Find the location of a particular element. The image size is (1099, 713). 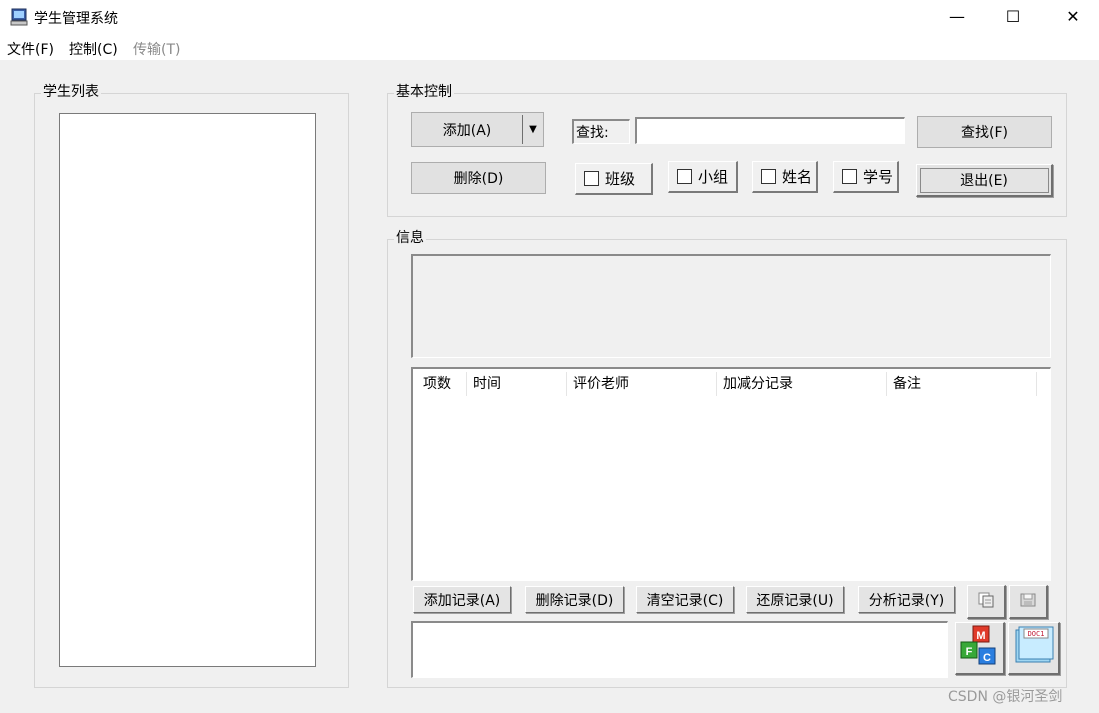

title-bar: 学生管理系统 — ☐ ✕ is located at coordinates (549, 18).